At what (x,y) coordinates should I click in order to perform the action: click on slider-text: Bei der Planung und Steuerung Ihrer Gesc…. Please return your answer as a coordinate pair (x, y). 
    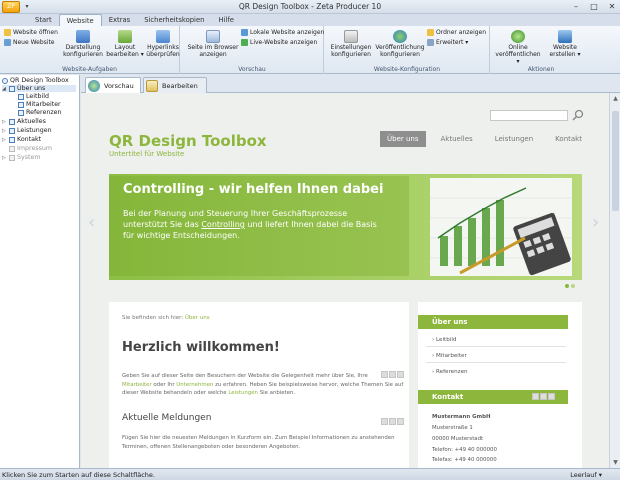
    Looking at the image, I should click on (250, 224).